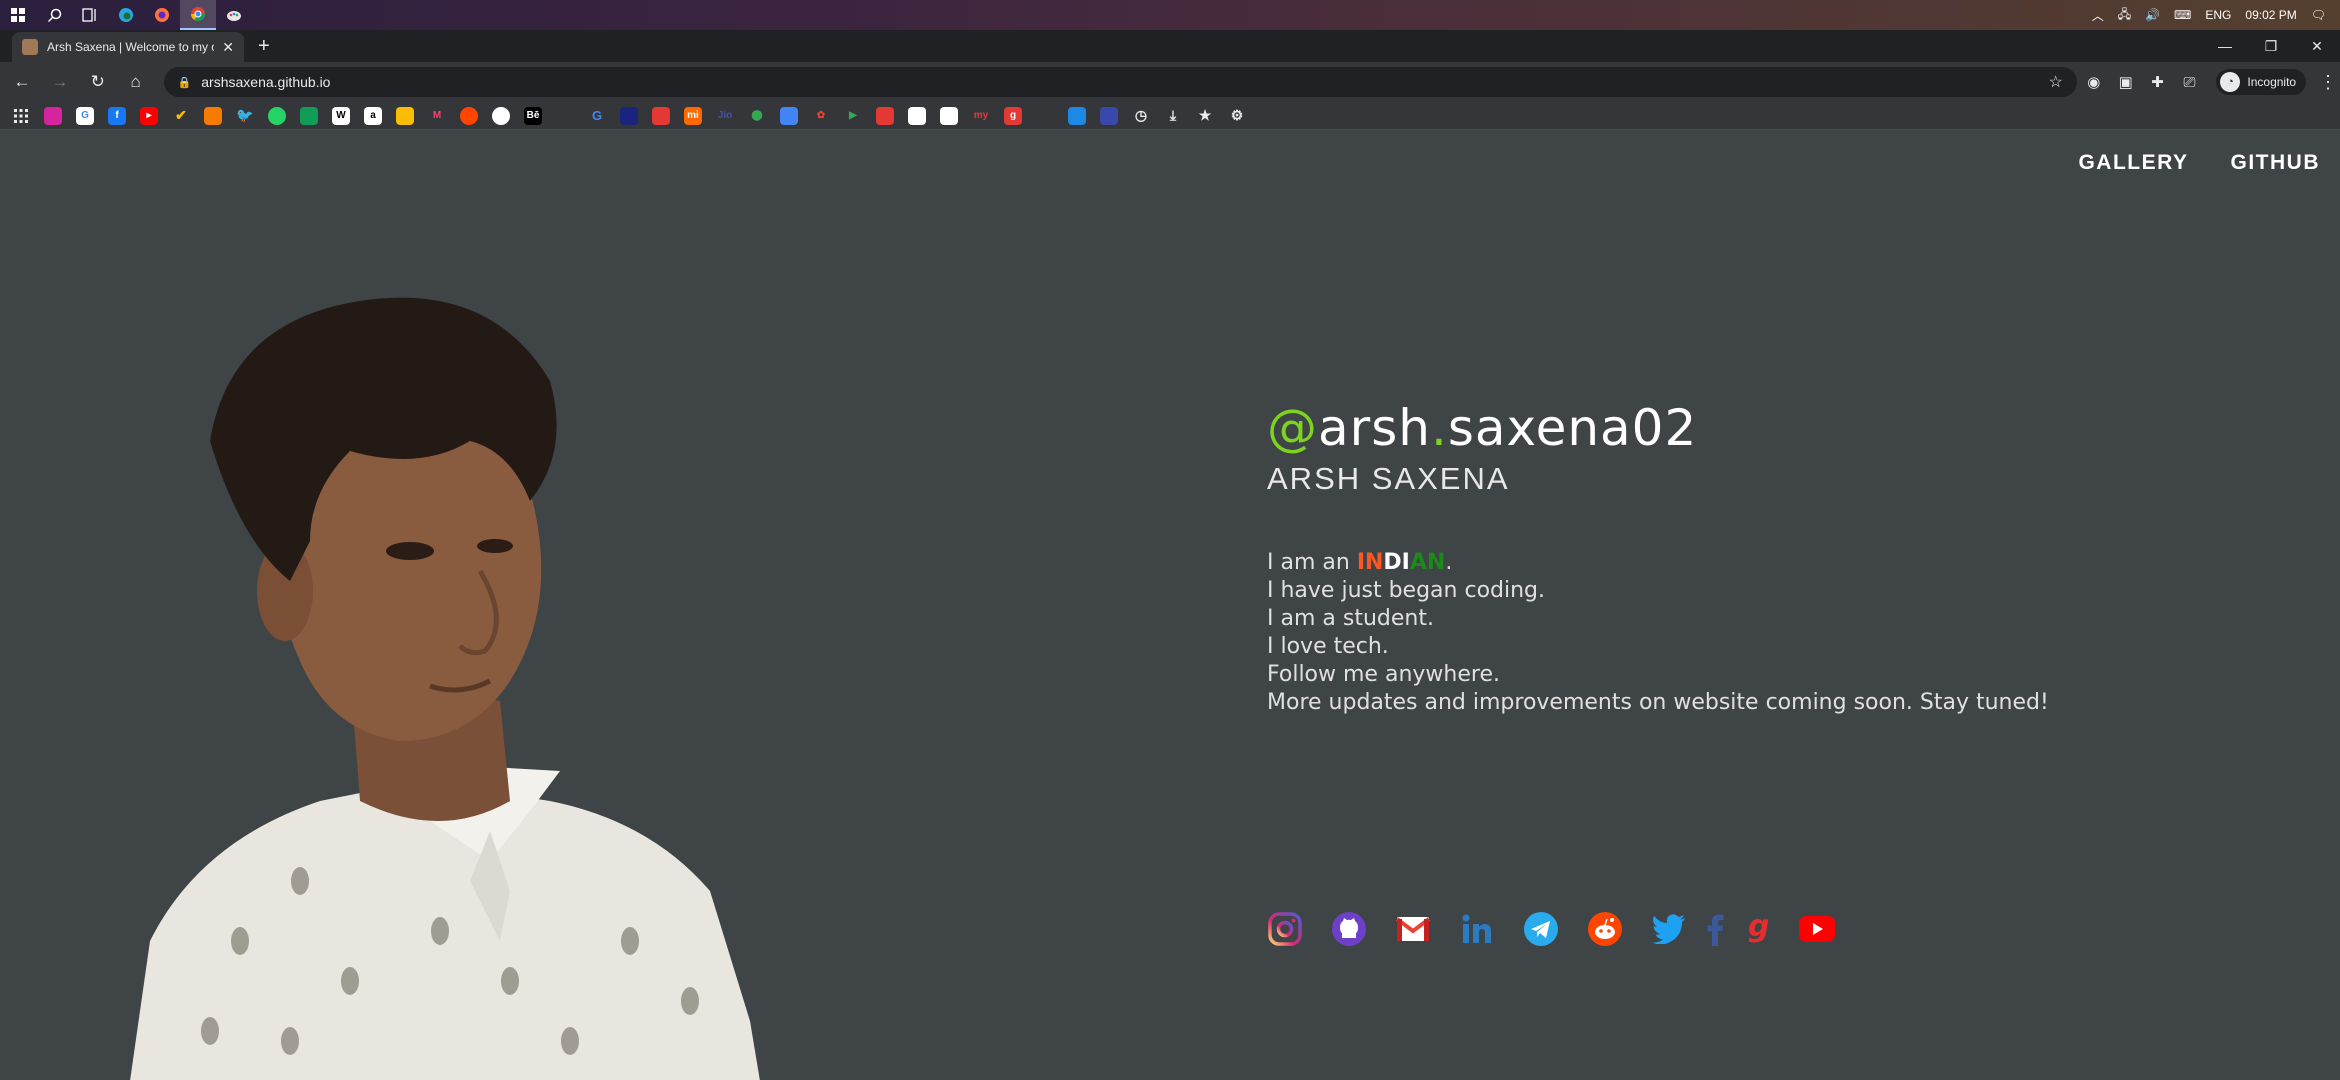 This screenshot has height=1080, width=2340. I want to click on paint-app-icon, so click(234, 15).